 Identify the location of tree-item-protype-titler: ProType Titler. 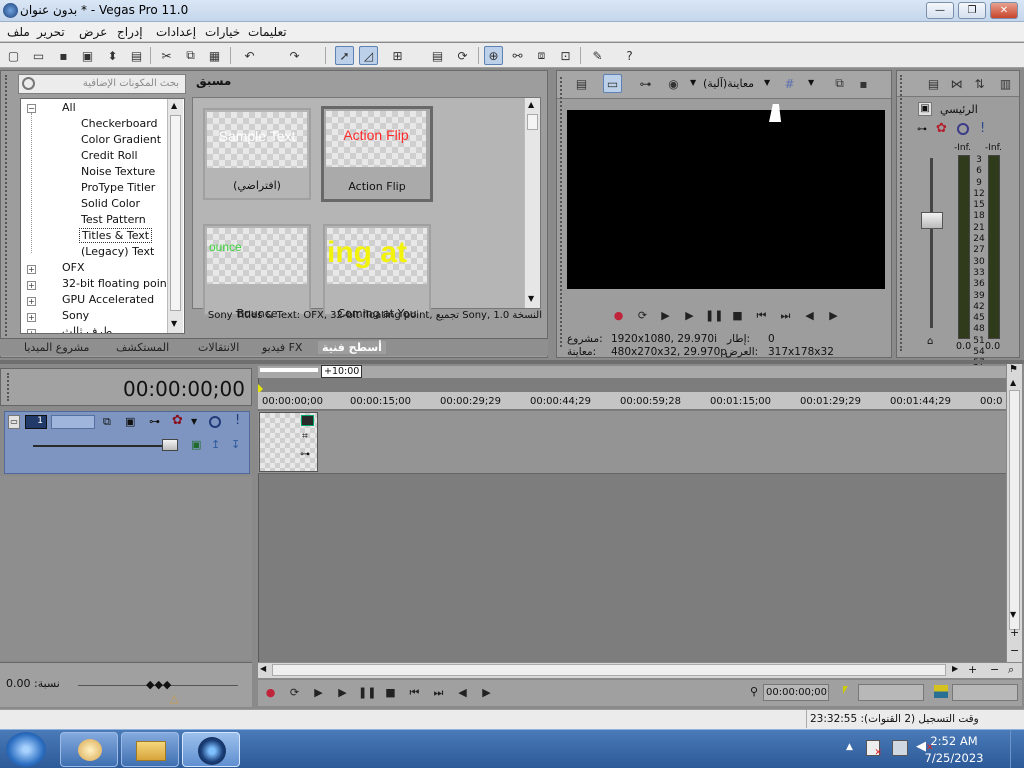
(118, 187).